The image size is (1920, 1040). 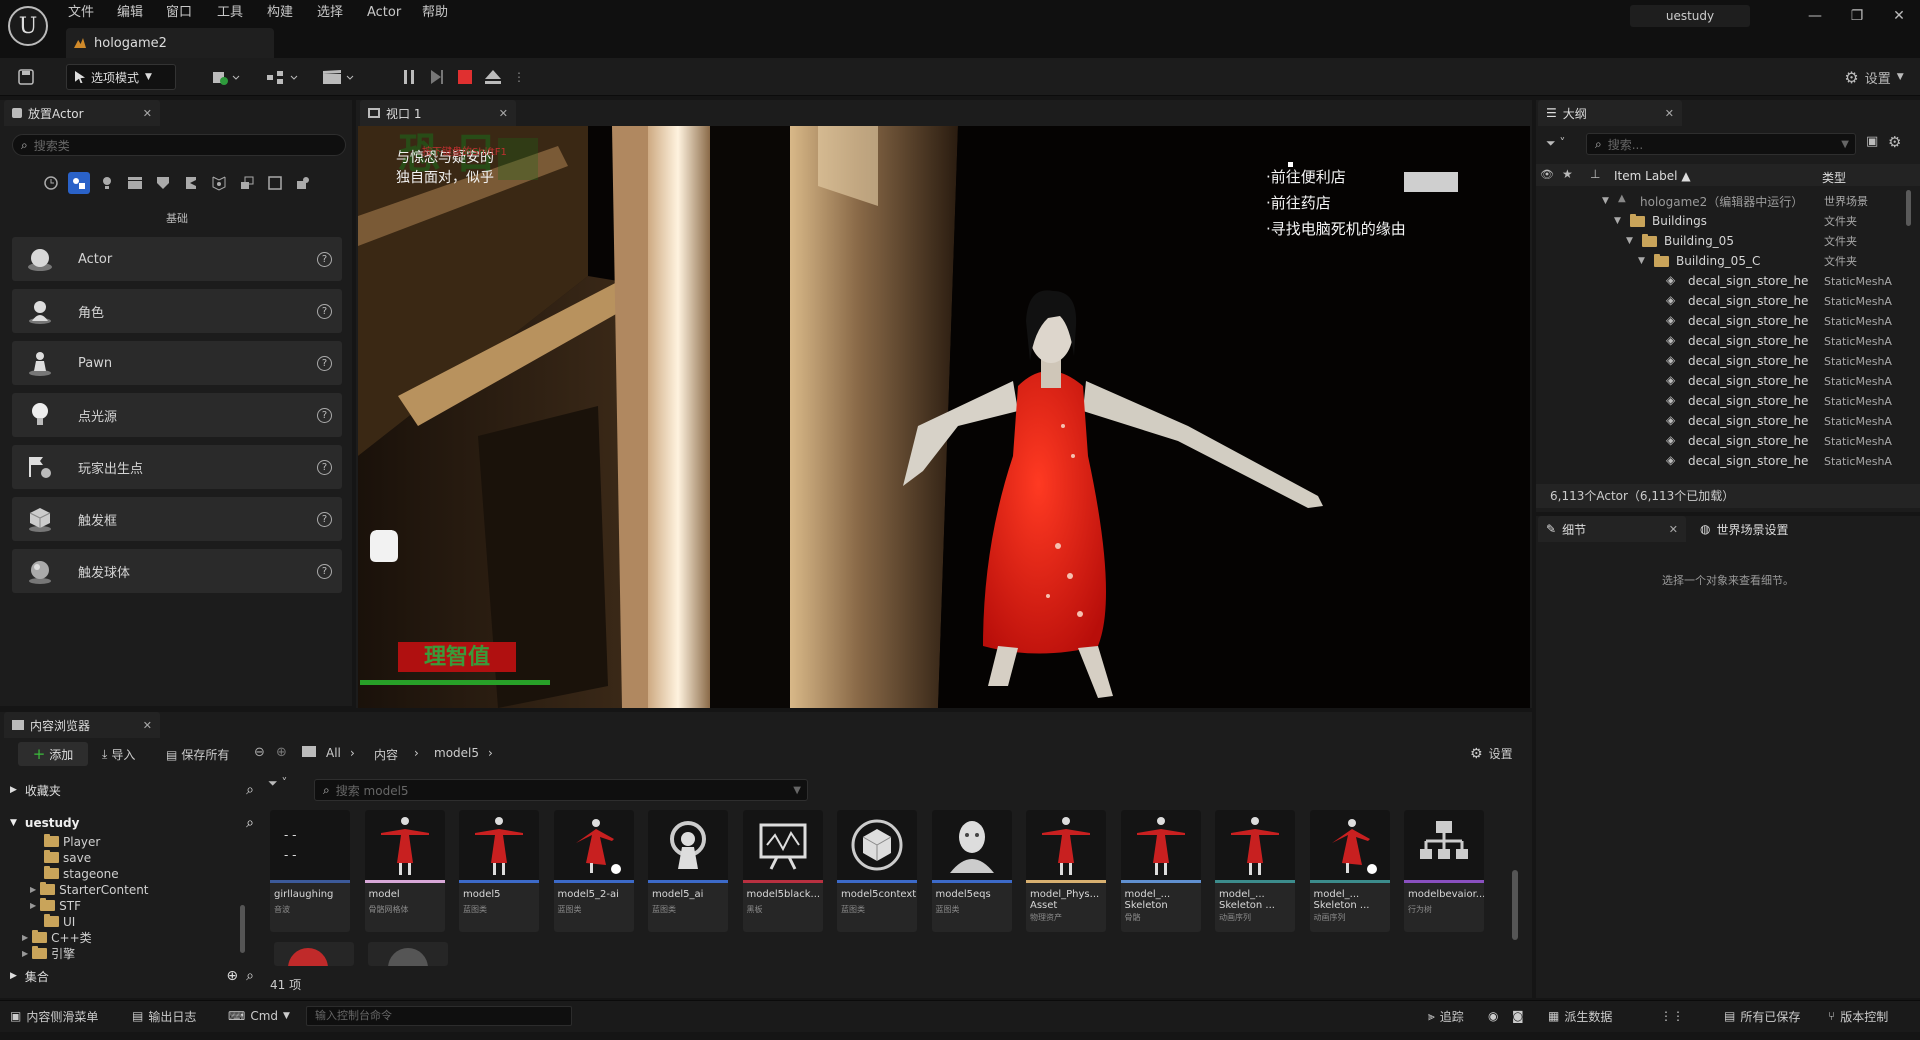 What do you see at coordinates (130, 13) in the screenshot?
I see `menu-edit: 编辑` at bounding box center [130, 13].